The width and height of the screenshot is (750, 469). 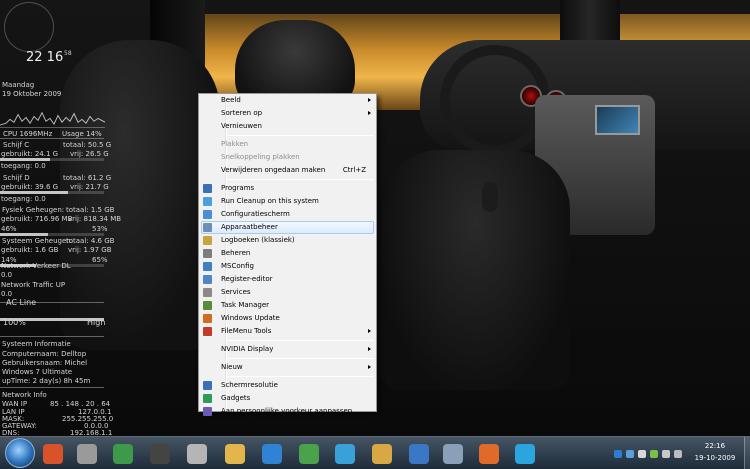 What do you see at coordinates (287, 305) in the screenshot?
I see `menu-item-task-manager: Task Manager` at bounding box center [287, 305].